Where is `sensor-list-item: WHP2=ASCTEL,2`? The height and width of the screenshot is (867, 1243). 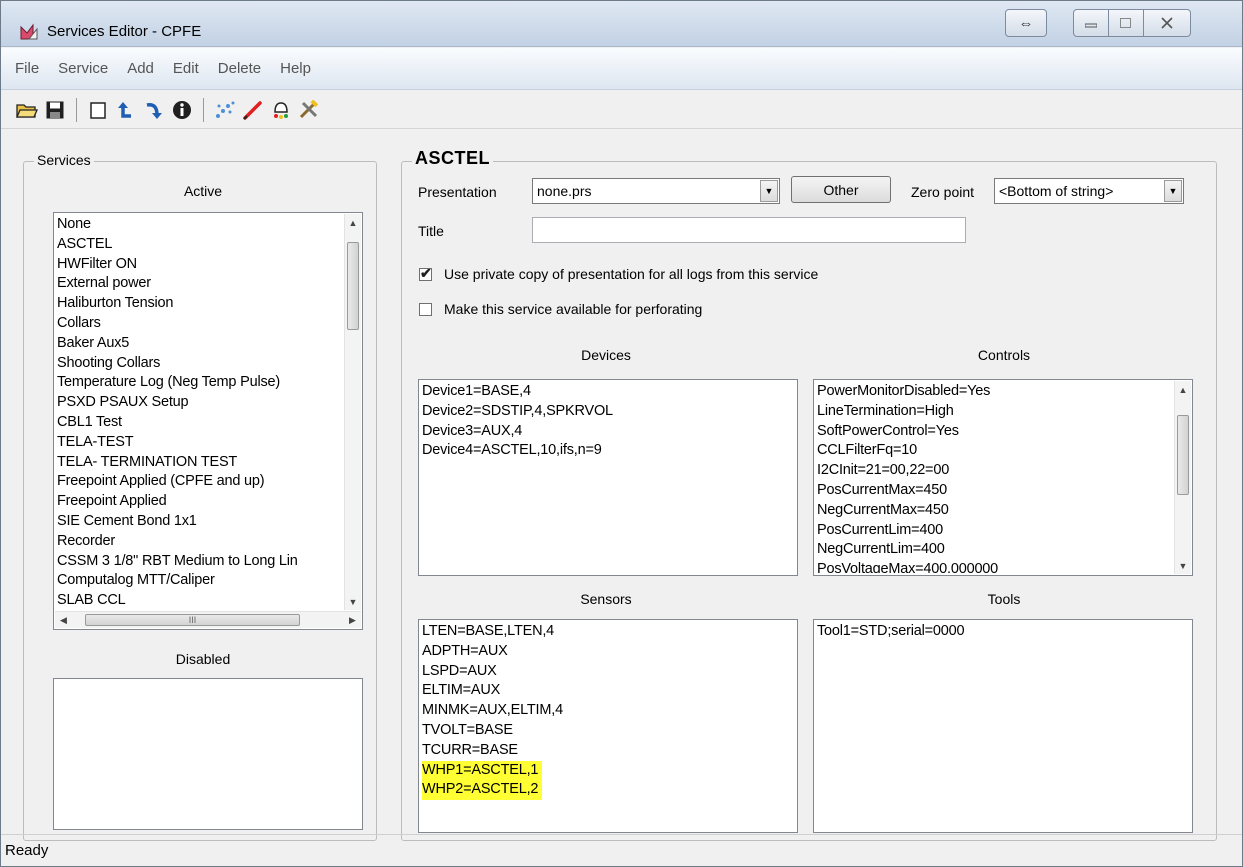 sensor-list-item: WHP2=ASCTEL,2 is located at coordinates (607, 790).